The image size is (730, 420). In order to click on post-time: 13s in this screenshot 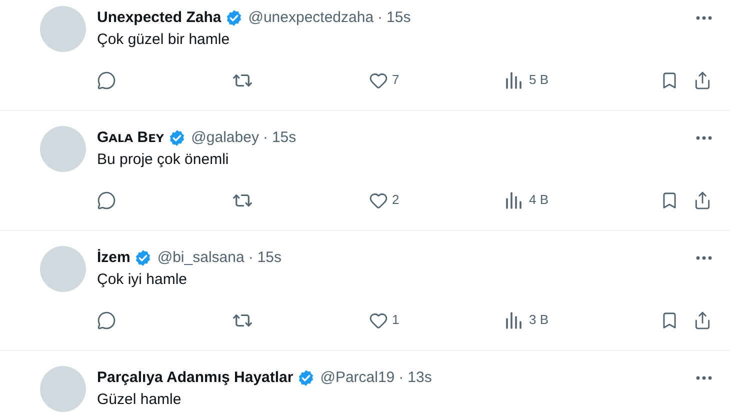, I will do `click(420, 378)`.